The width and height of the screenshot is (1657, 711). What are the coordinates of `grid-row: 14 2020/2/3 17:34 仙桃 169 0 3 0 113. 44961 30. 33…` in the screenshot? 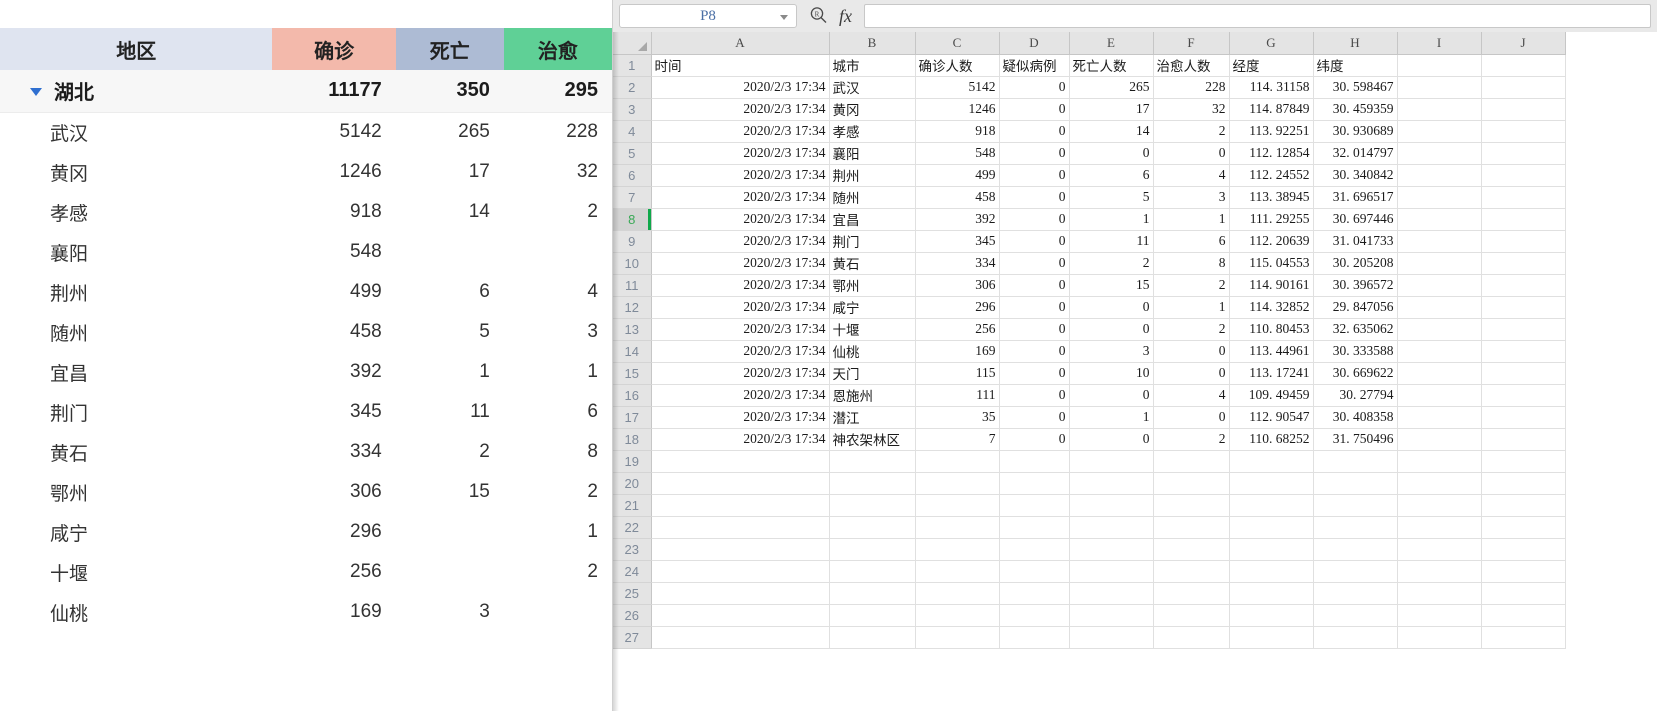 It's located at (1089, 351).